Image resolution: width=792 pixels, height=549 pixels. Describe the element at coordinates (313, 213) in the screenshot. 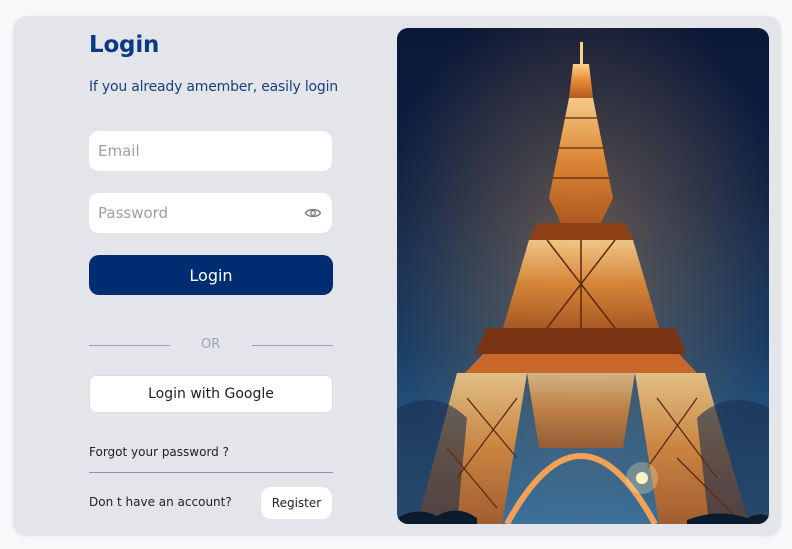

I see `eye-icon` at that location.